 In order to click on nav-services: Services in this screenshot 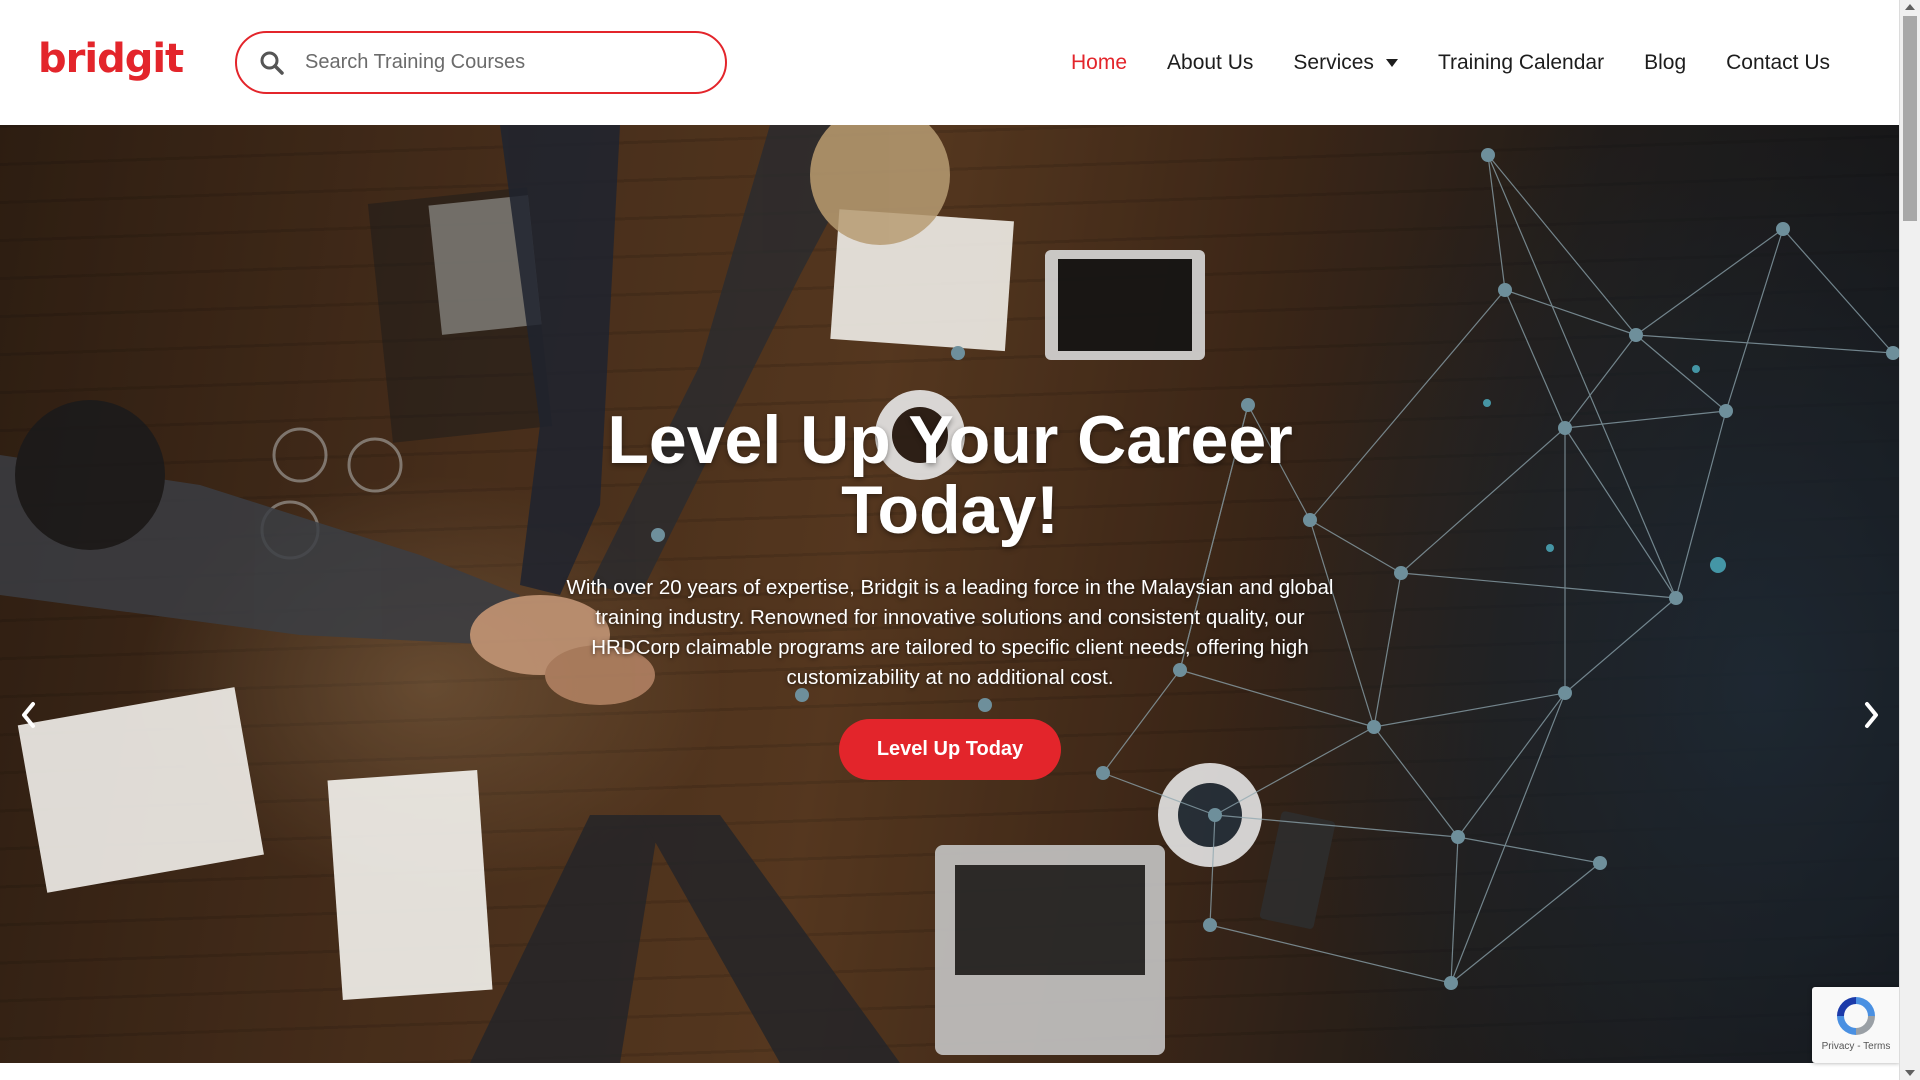, I will do `click(1345, 63)`.